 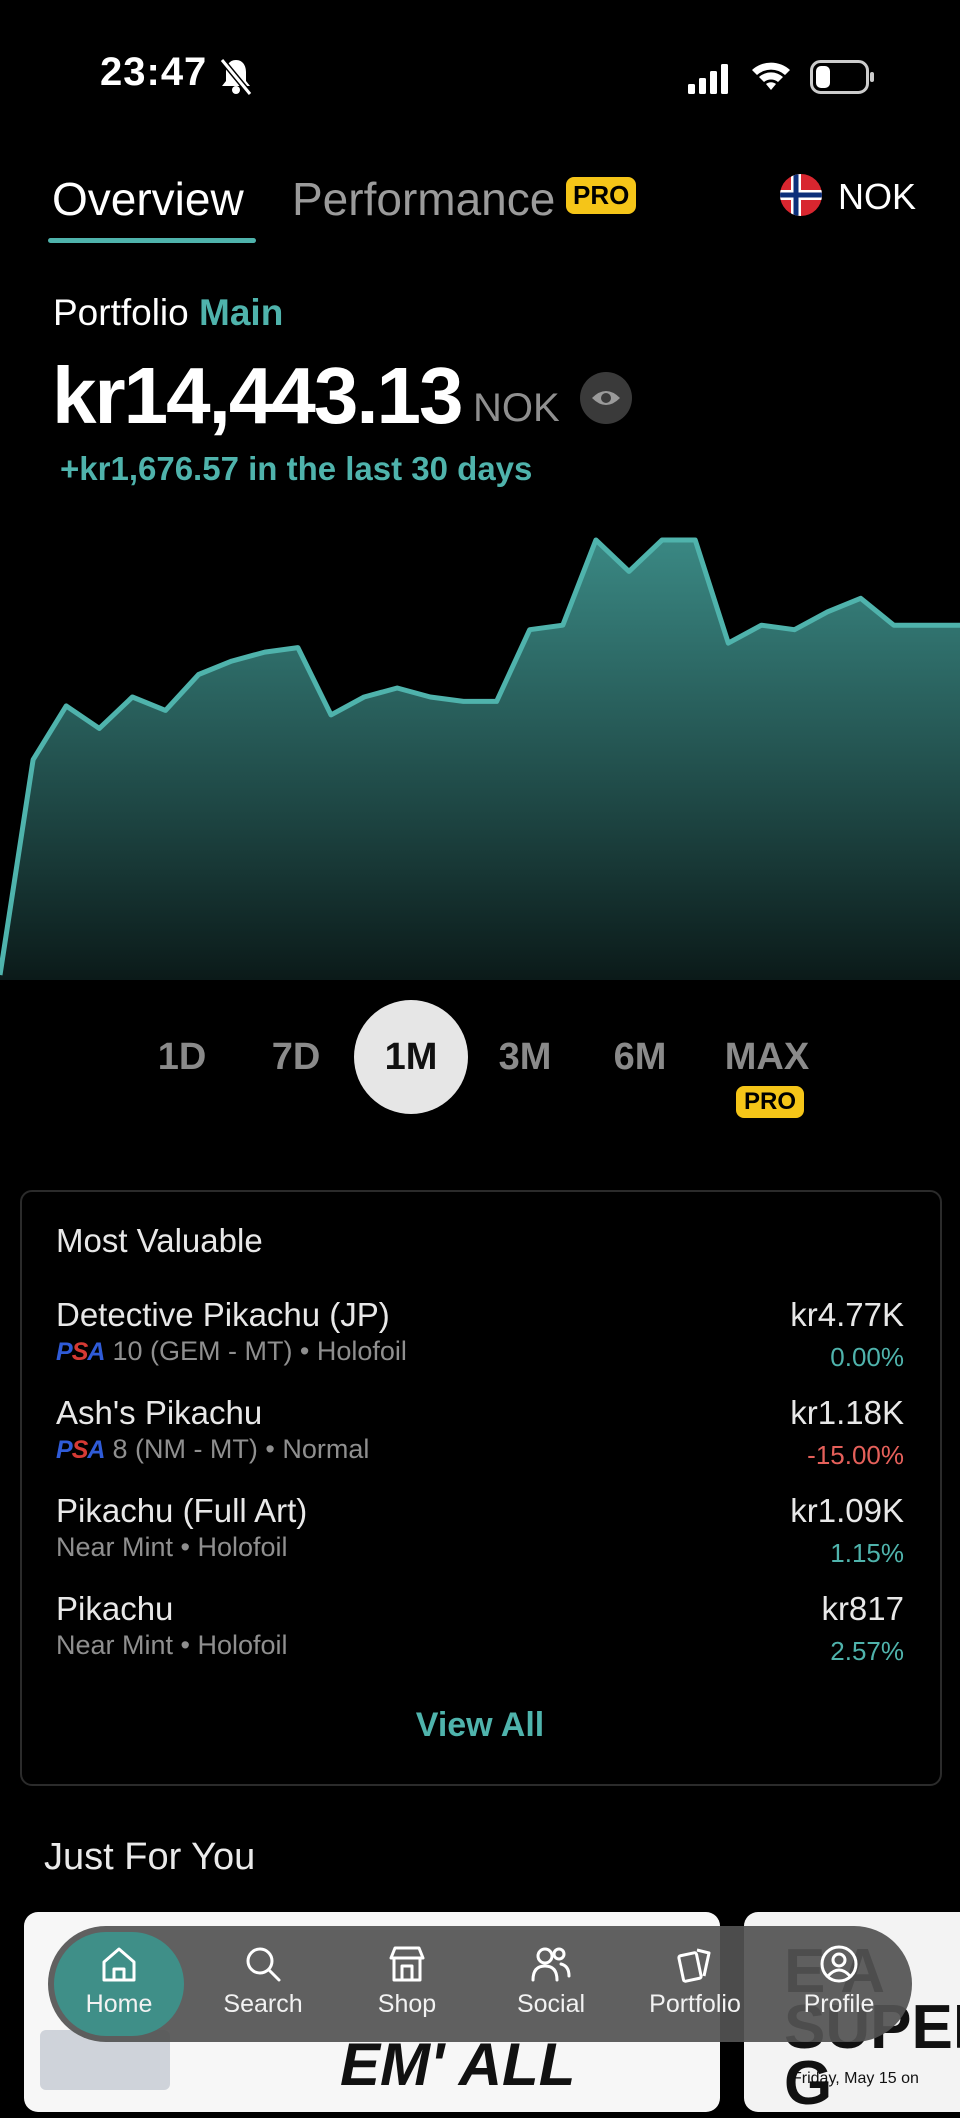 I want to click on nav-portfolio: Portfolio, so click(x=695, y=1984).